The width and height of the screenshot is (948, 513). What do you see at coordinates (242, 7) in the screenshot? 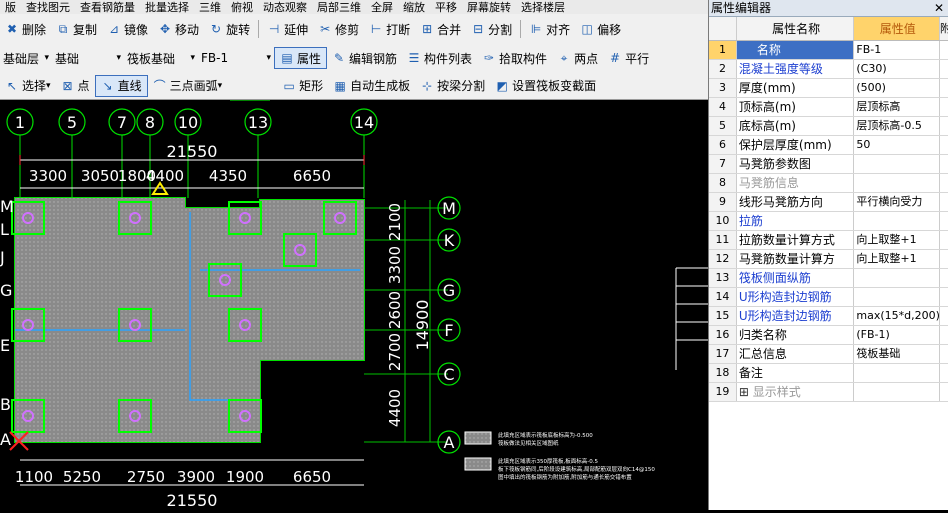
I see `menu-item-5: 俯视` at bounding box center [242, 7].